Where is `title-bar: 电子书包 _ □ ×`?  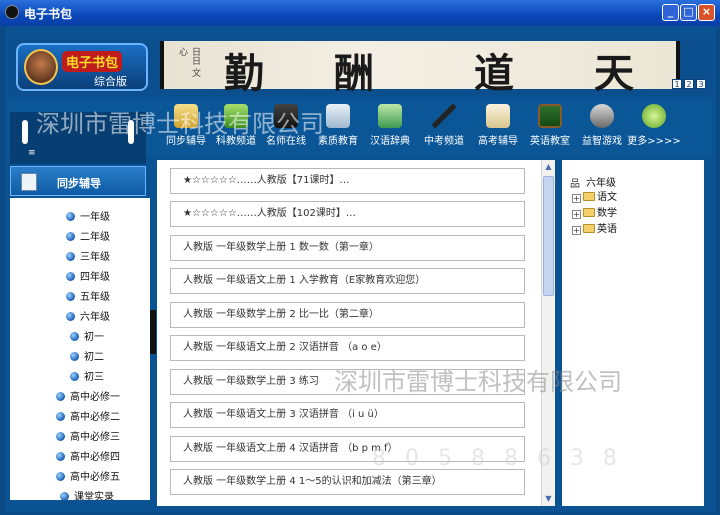
title-bar: 电子书包 _ □ × is located at coordinates (360, 13).